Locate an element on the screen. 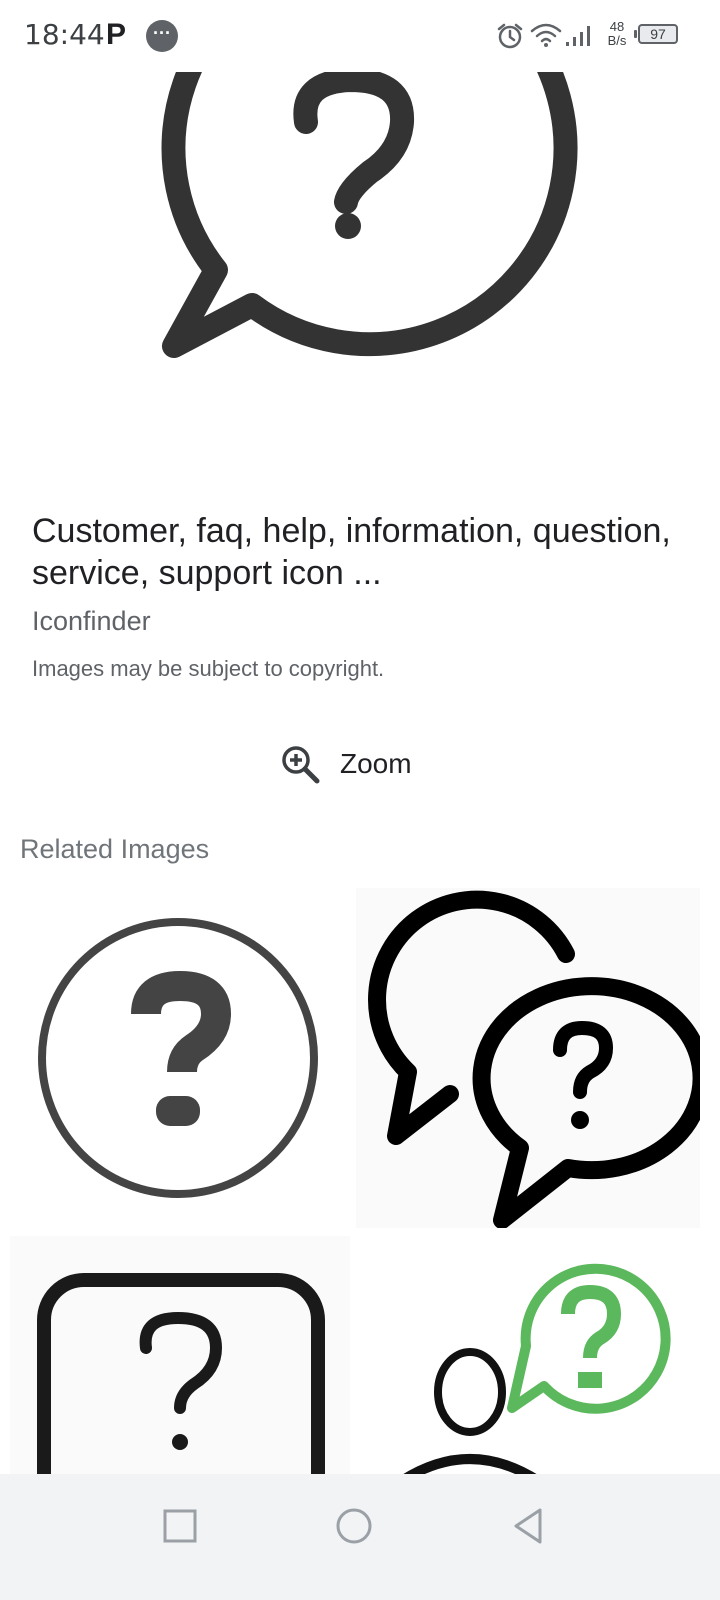  battery-tip is located at coordinates (635, 34).